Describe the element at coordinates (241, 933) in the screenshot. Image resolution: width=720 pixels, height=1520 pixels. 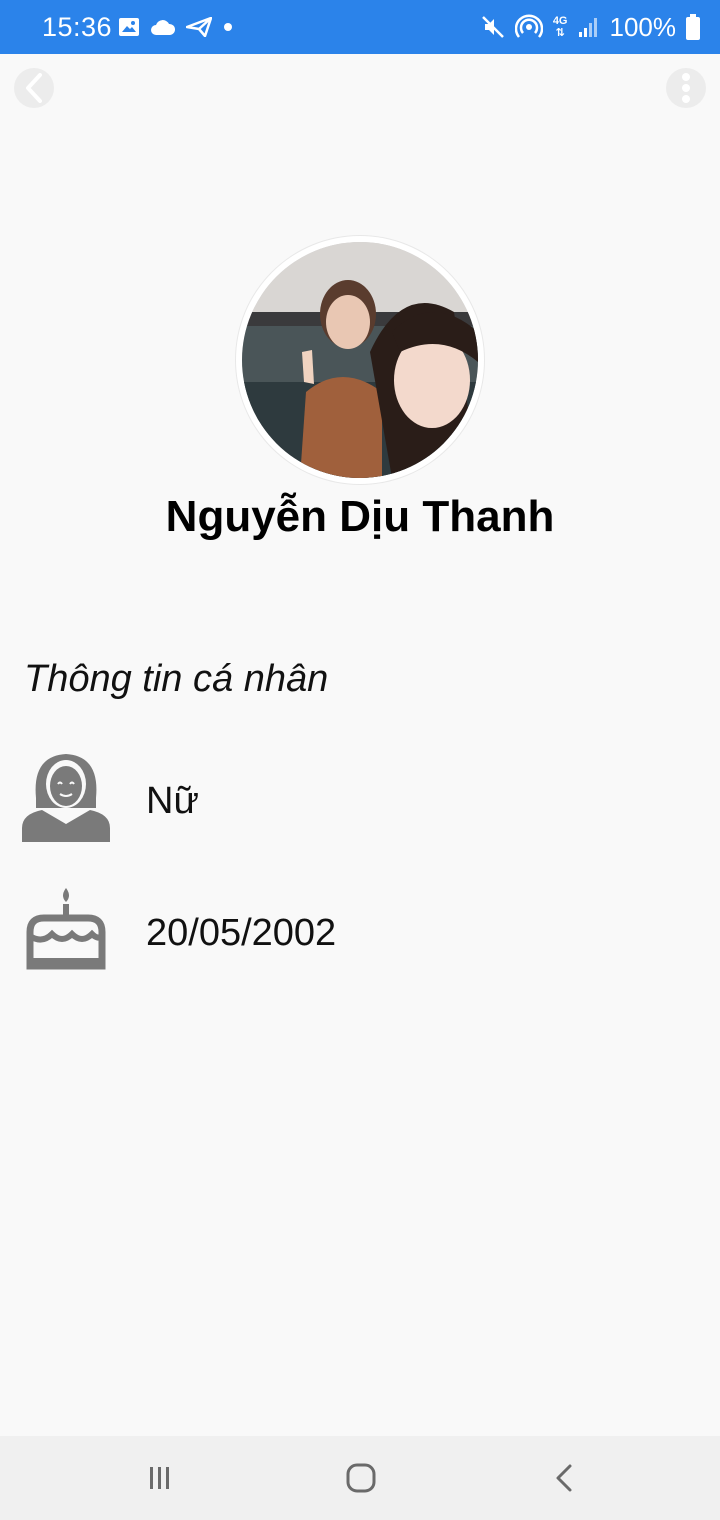
I see `birthday-value: 20/05/2002` at that location.